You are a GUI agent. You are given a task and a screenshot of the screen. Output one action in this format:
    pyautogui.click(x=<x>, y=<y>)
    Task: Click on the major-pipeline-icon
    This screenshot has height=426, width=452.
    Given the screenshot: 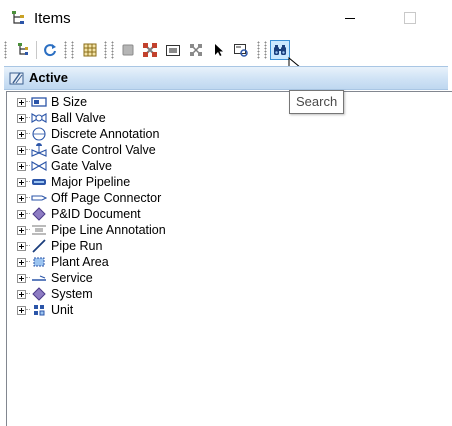 What is the action you would take?
    pyautogui.click(x=39, y=182)
    